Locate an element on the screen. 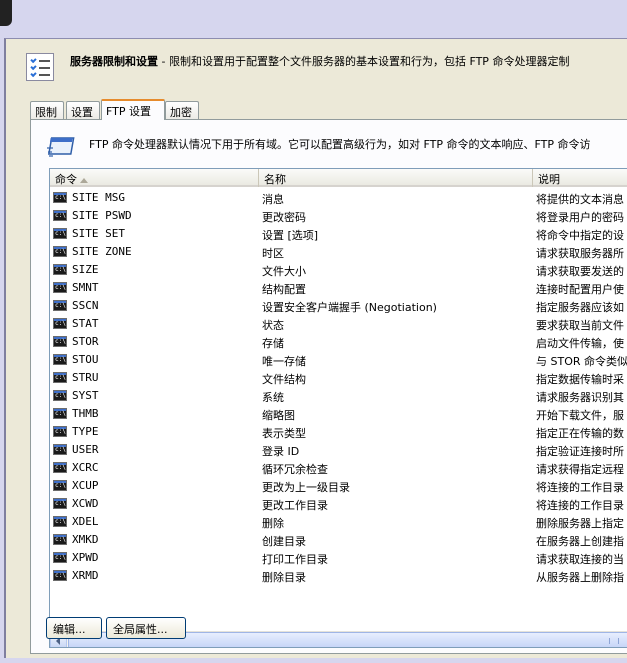  column-header-description: 说明 is located at coordinates (580, 178).